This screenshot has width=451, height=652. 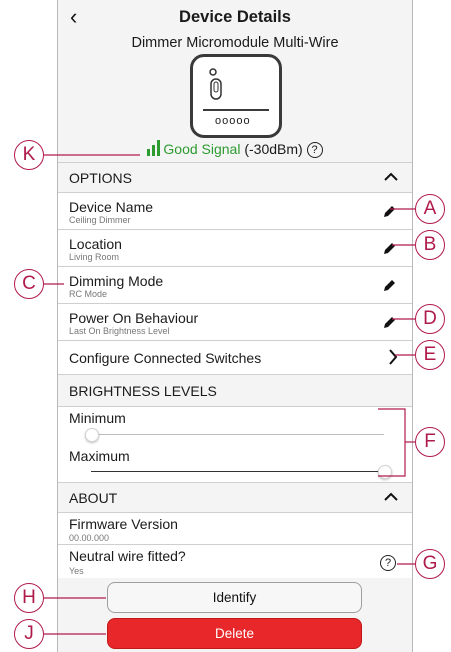 I want to click on configure-switches-row: Configure Connected Switches, so click(x=235, y=357).